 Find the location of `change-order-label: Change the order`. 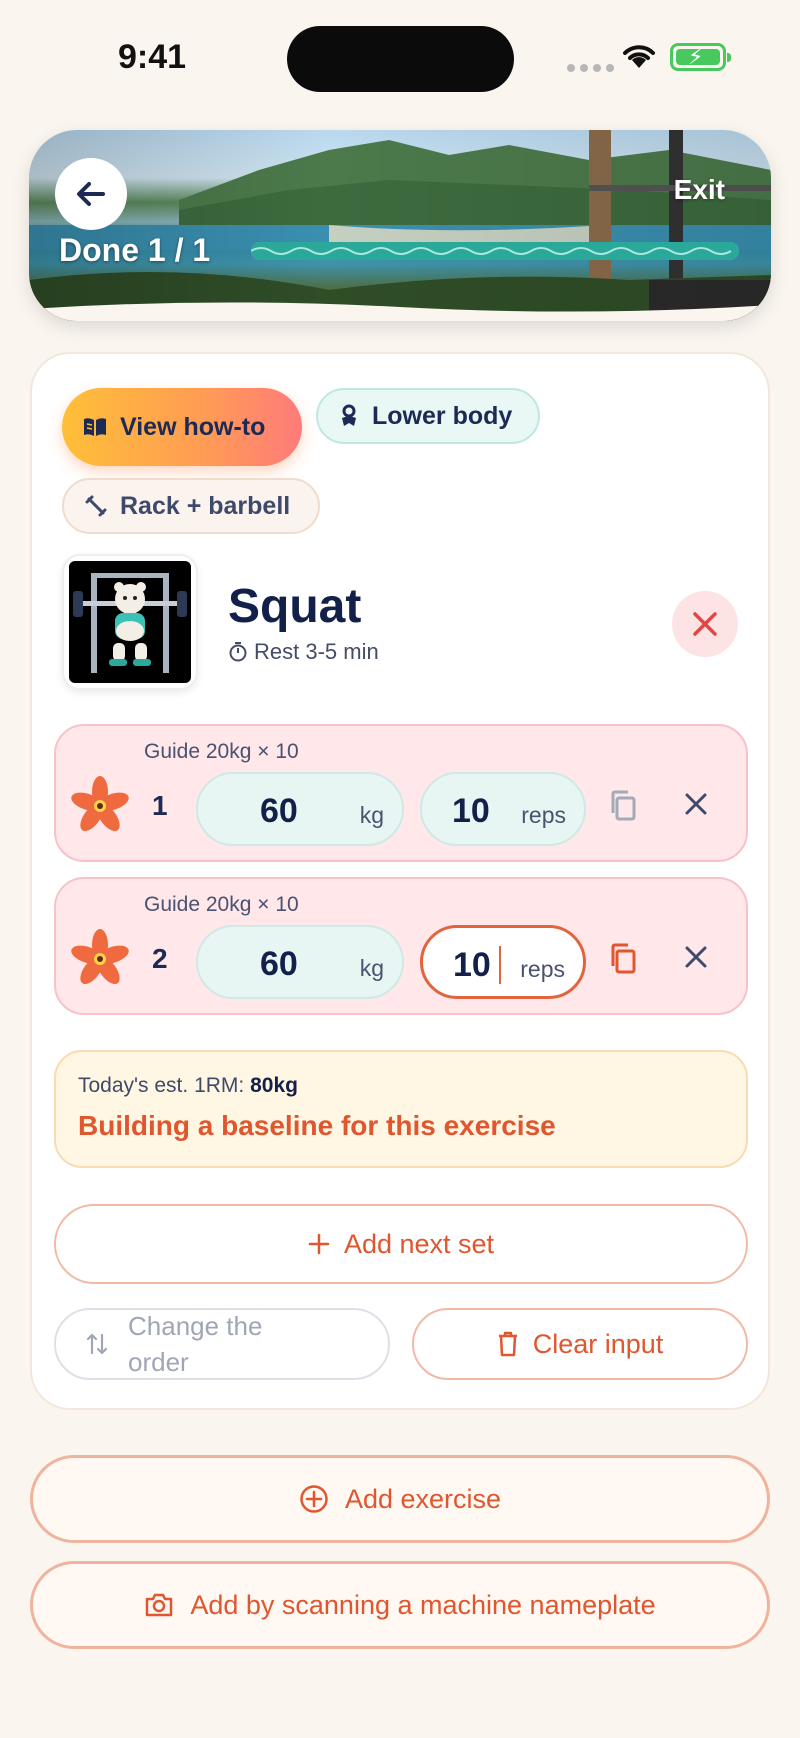

change-order-label: Change the order is located at coordinates (195, 1344).